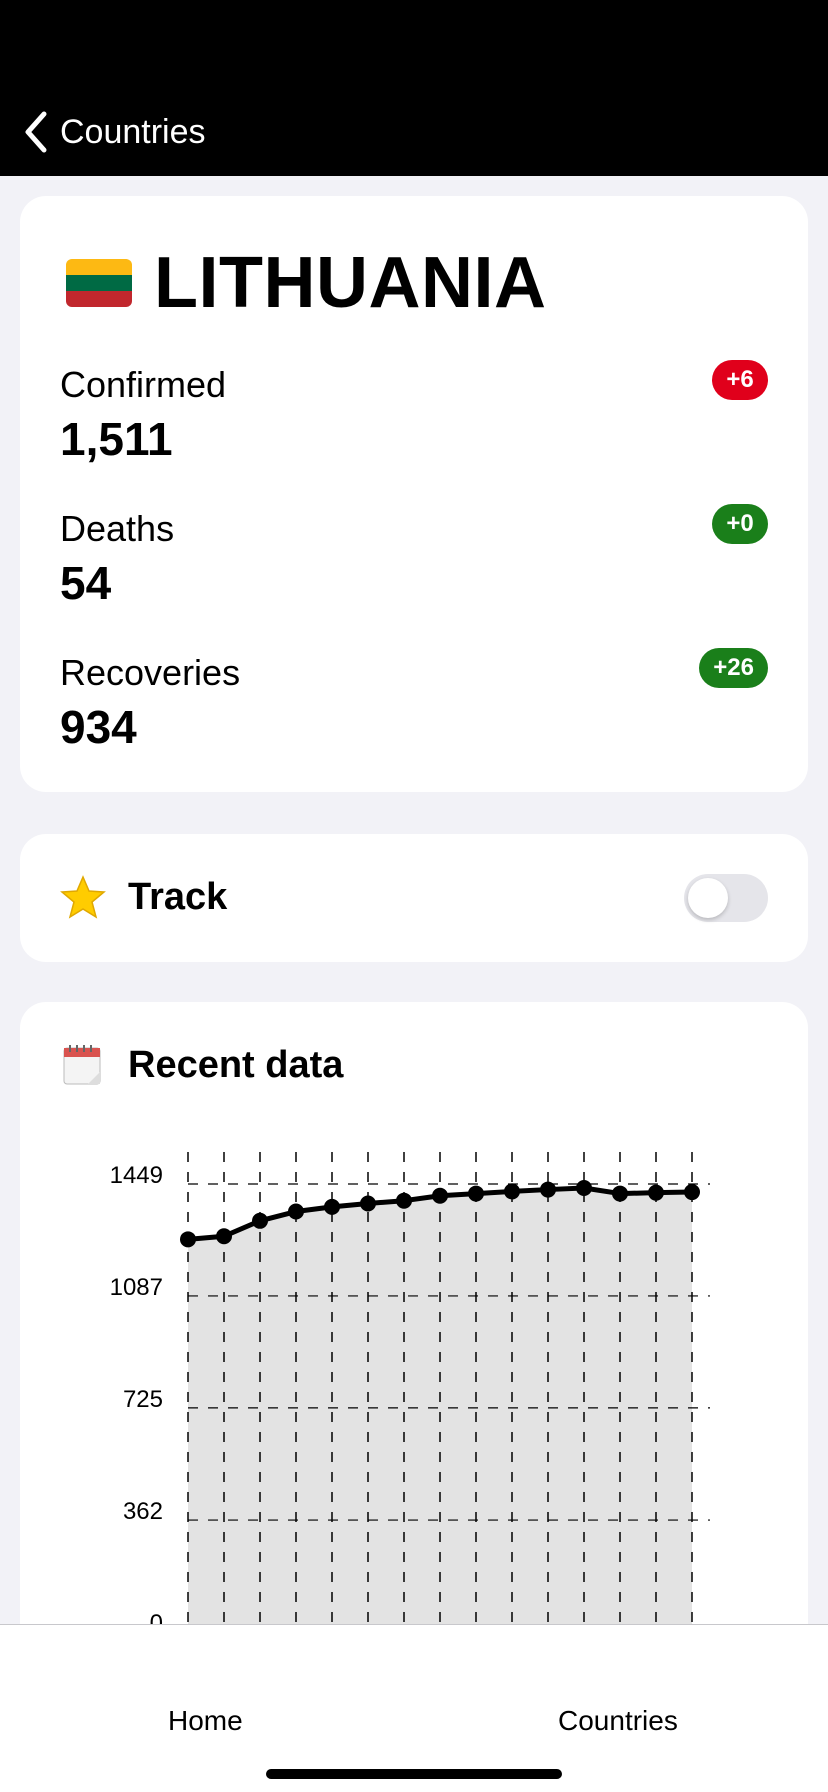 The width and height of the screenshot is (828, 1792). I want to click on back-button-label: Countries, so click(133, 131).